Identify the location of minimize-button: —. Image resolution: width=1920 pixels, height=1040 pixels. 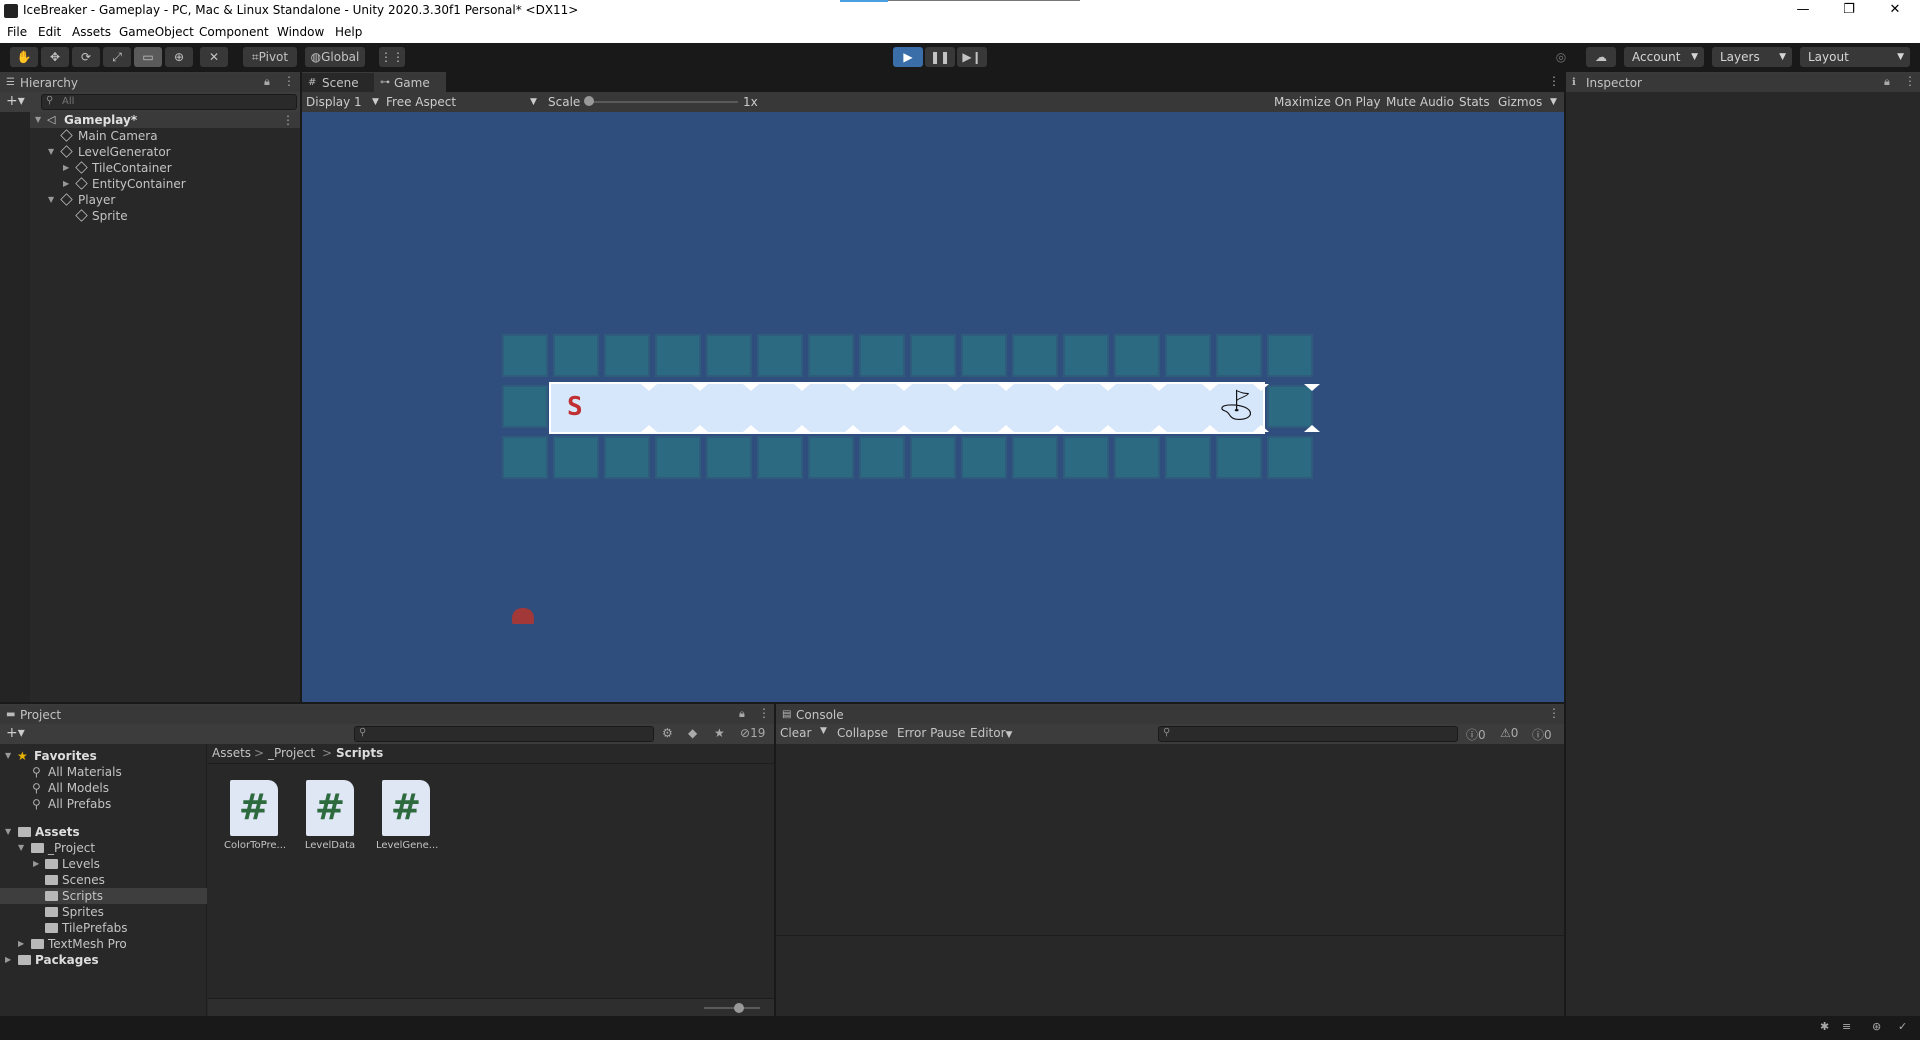
(1803, 11).